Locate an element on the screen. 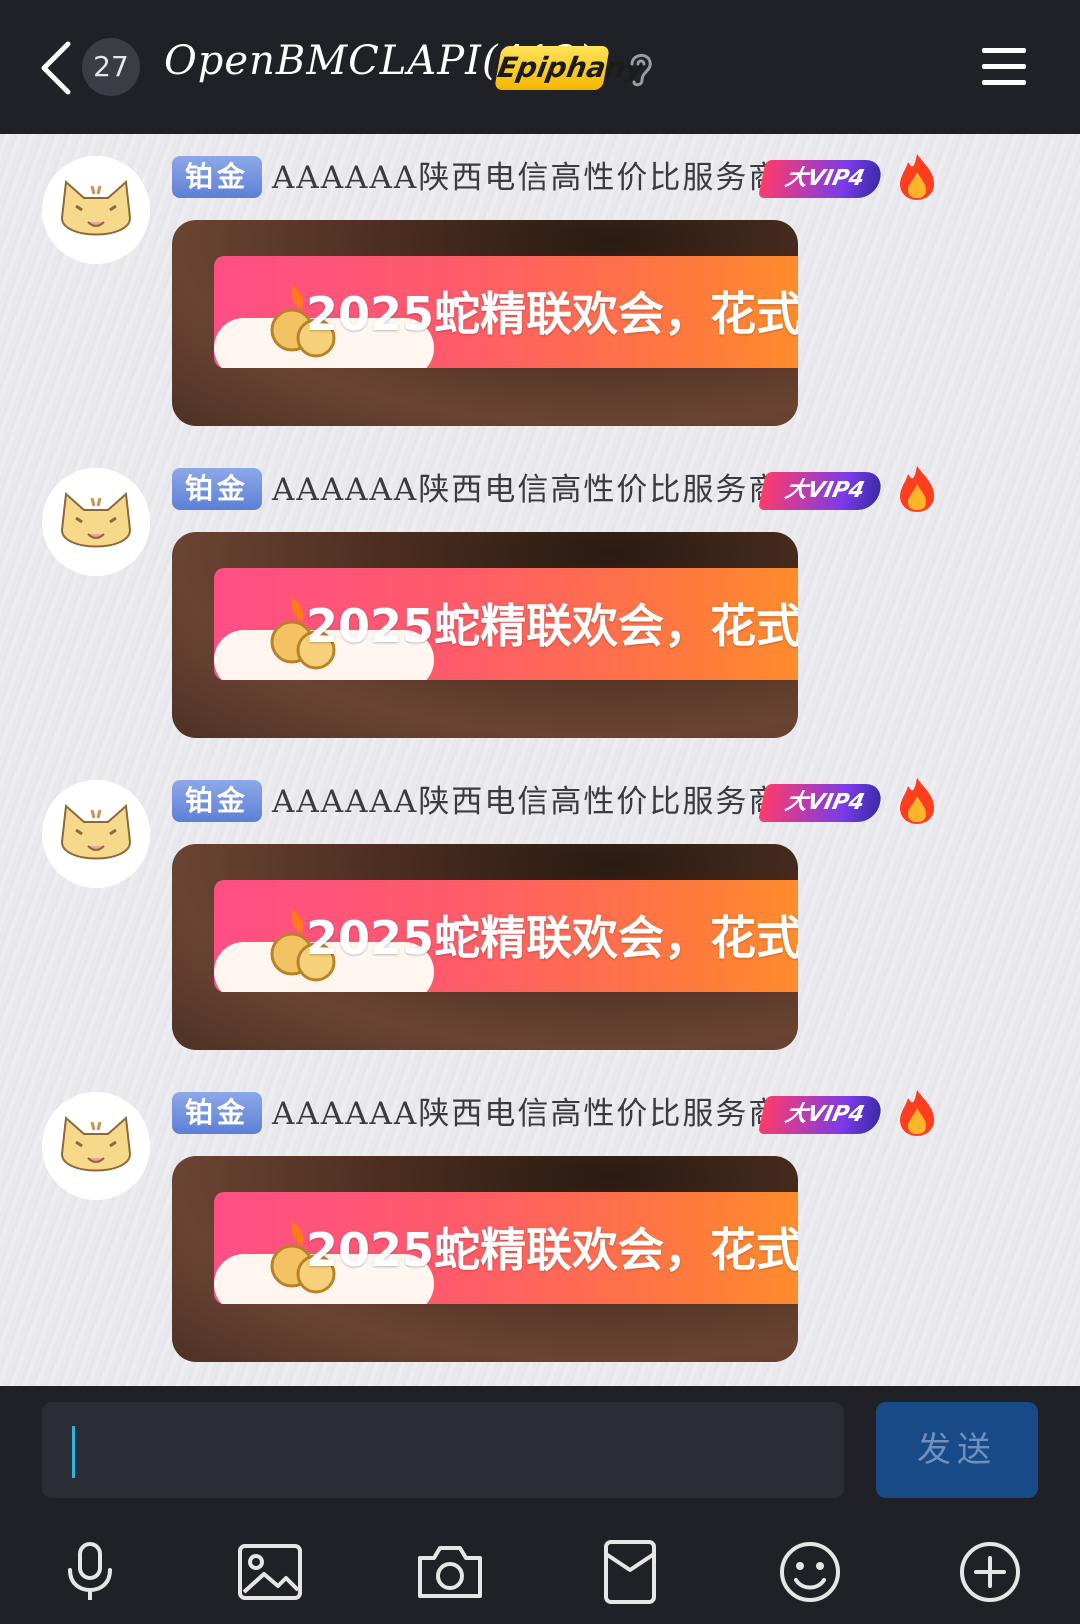  input-toolbar is located at coordinates (540, 1571).